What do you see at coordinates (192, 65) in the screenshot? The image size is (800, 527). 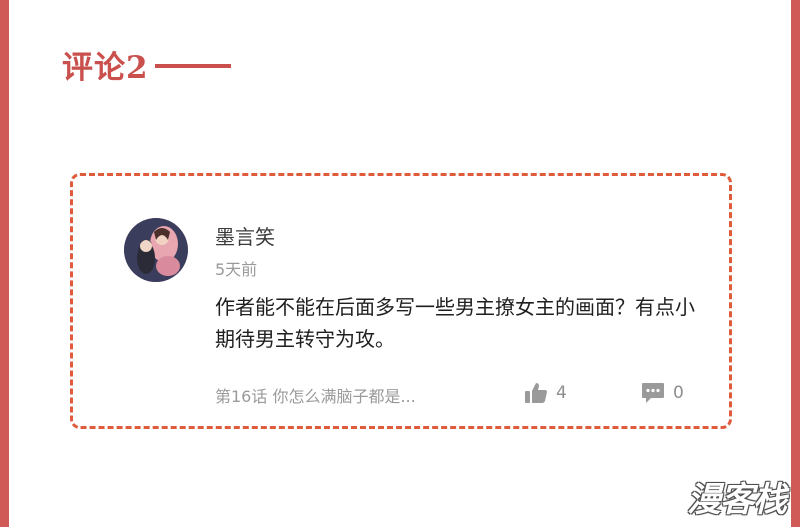 I see `title-underline` at bounding box center [192, 65].